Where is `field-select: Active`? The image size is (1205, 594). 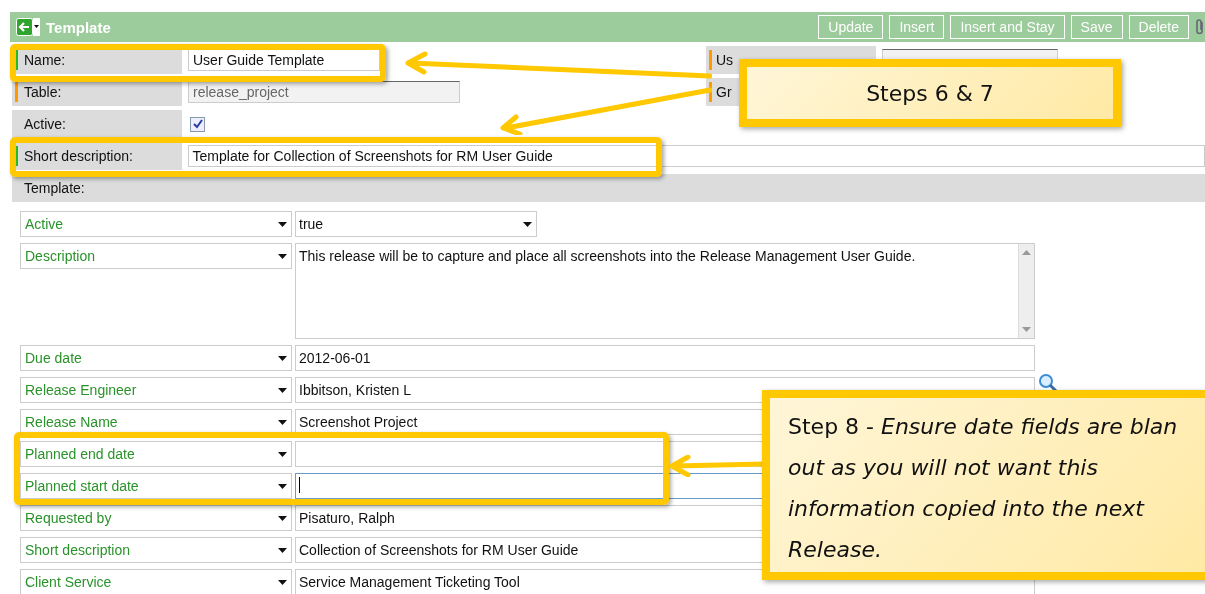 field-select: Active is located at coordinates (156, 224).